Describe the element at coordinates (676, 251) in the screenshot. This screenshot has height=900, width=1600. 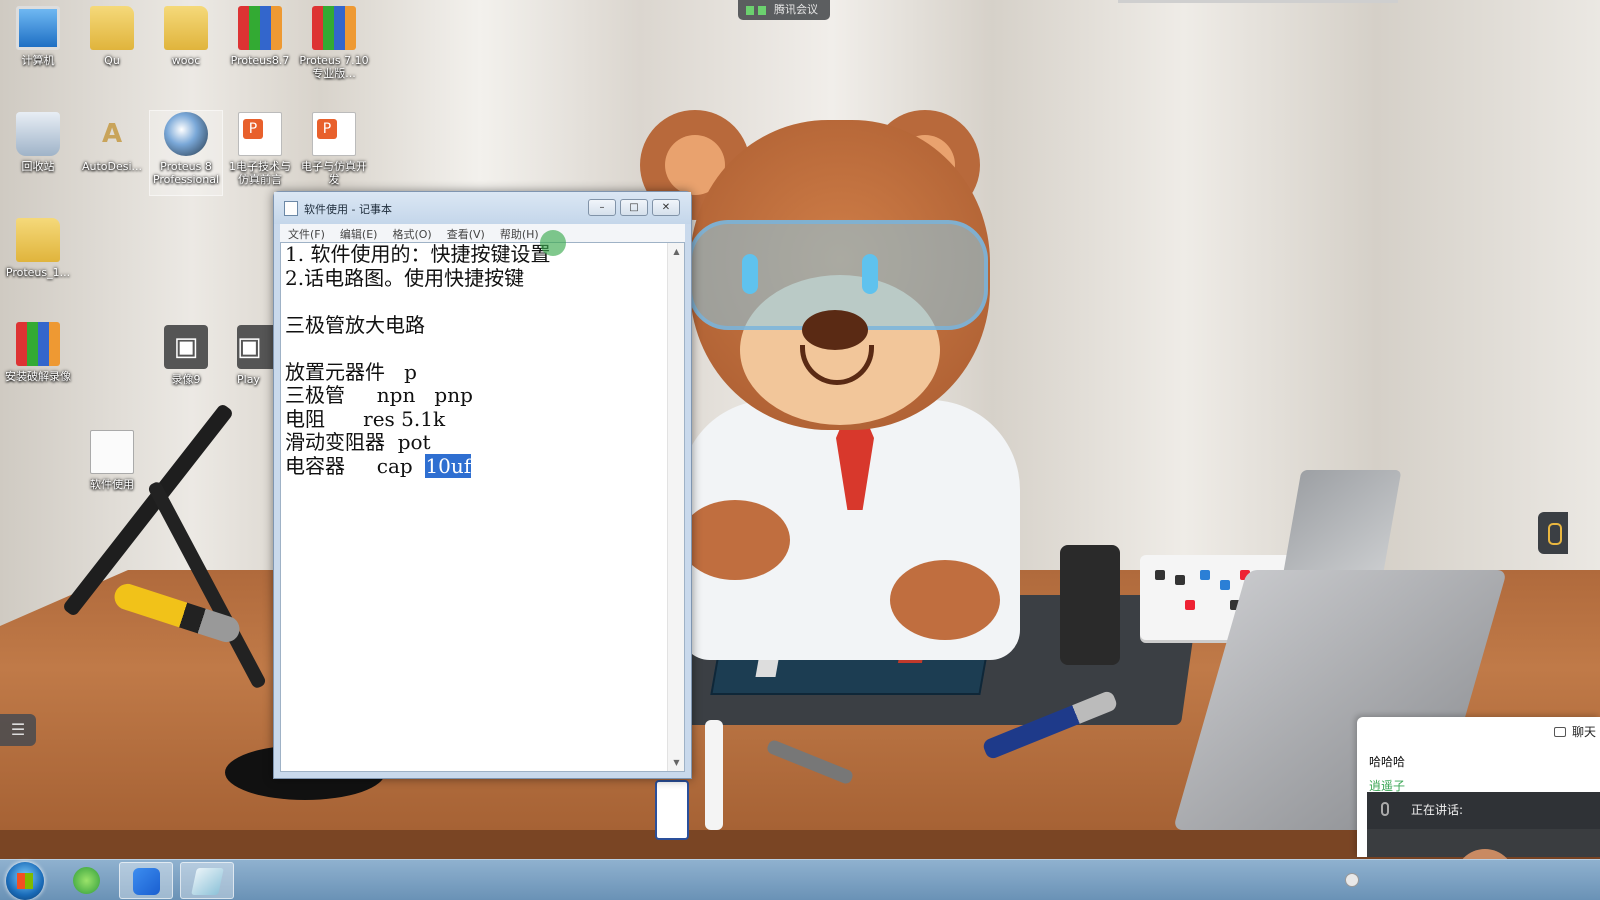
I see `scroll-up-arrow-icon: ▲` at that location.